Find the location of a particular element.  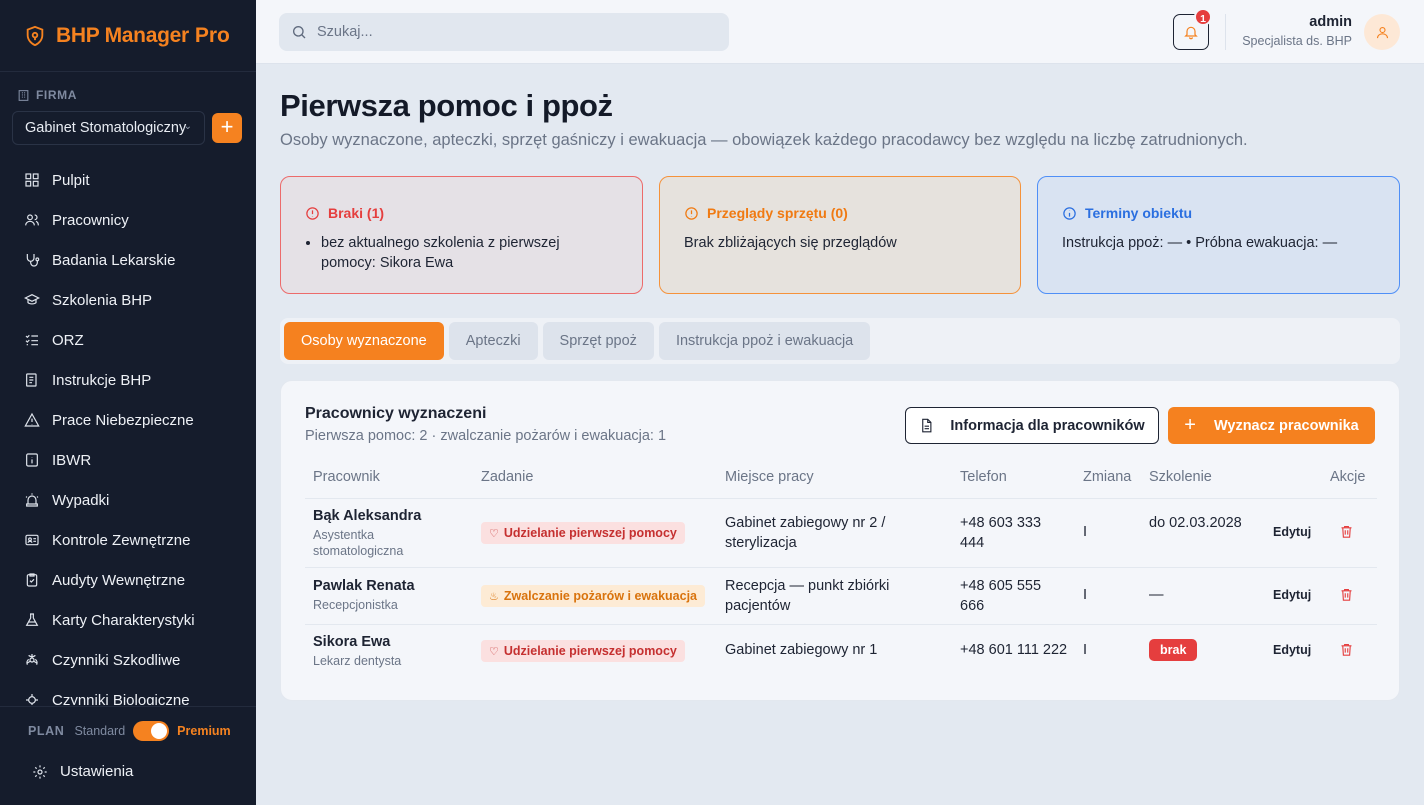

sidebar-item-prace-niebezpieczne: Prace Niebezpieczne is located at coordinates (128, 420).